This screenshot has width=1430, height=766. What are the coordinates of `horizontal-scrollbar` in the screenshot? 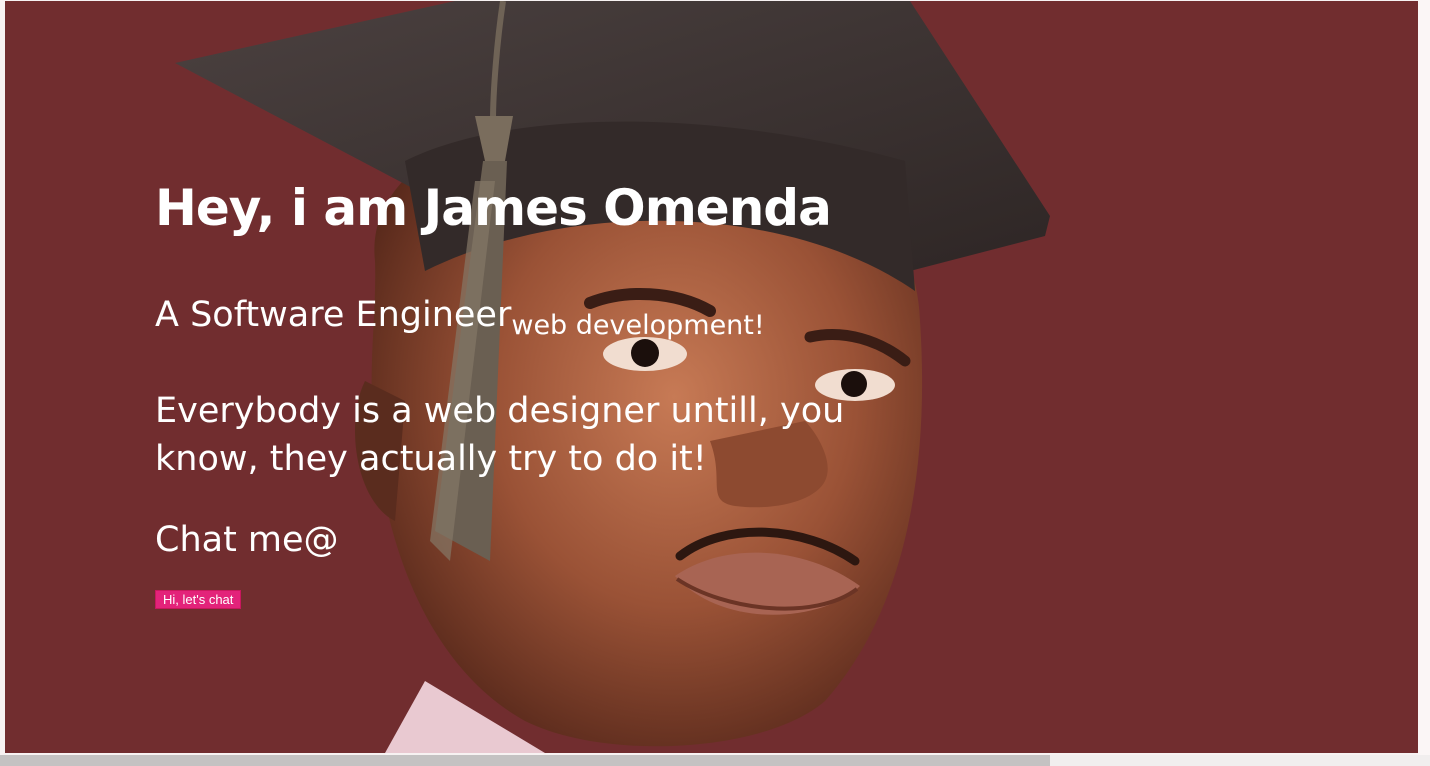 It's located at (715, 760).